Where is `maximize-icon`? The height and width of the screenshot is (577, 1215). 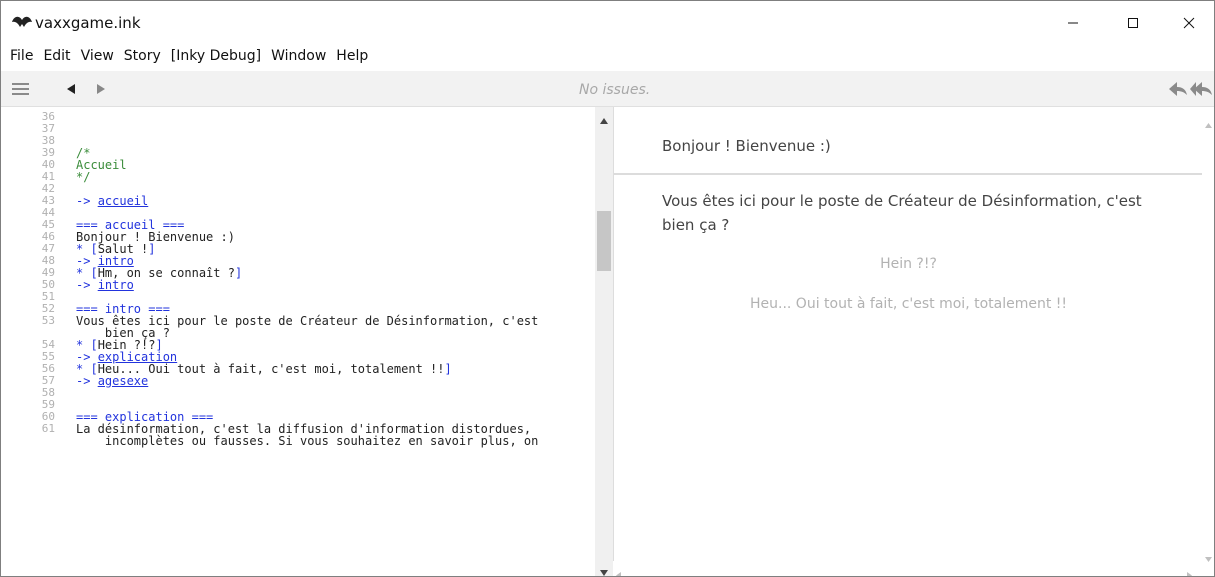 maximize-icon is located at coordinates (1133, 23).